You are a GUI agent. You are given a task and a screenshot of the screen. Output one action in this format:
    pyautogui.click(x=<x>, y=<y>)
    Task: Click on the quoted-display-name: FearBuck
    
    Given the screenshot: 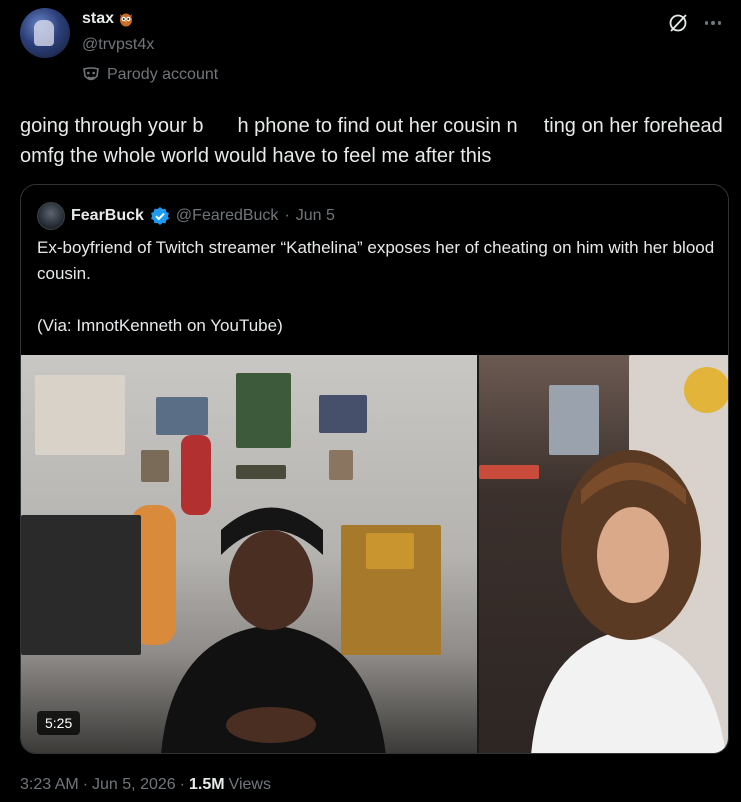 What is the action you would take?
    pyautogui.click(x=107, y=216)
    